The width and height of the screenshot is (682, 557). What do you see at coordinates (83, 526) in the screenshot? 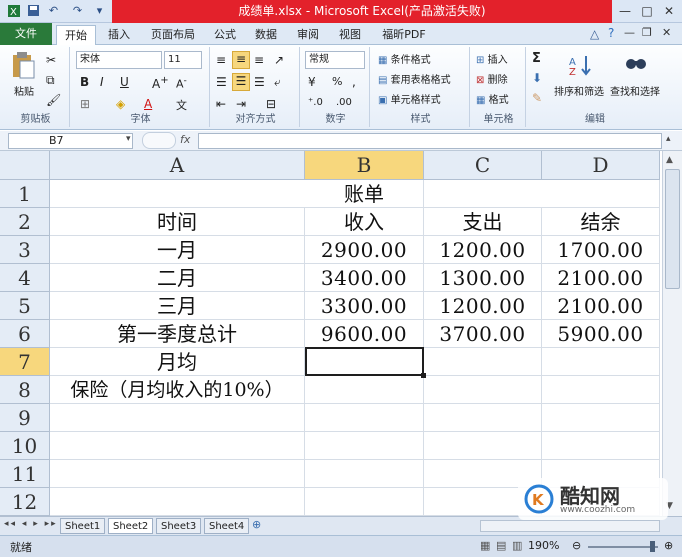
I see `sheet-tab-1: Sheet1` at bounding box center [83, 526].